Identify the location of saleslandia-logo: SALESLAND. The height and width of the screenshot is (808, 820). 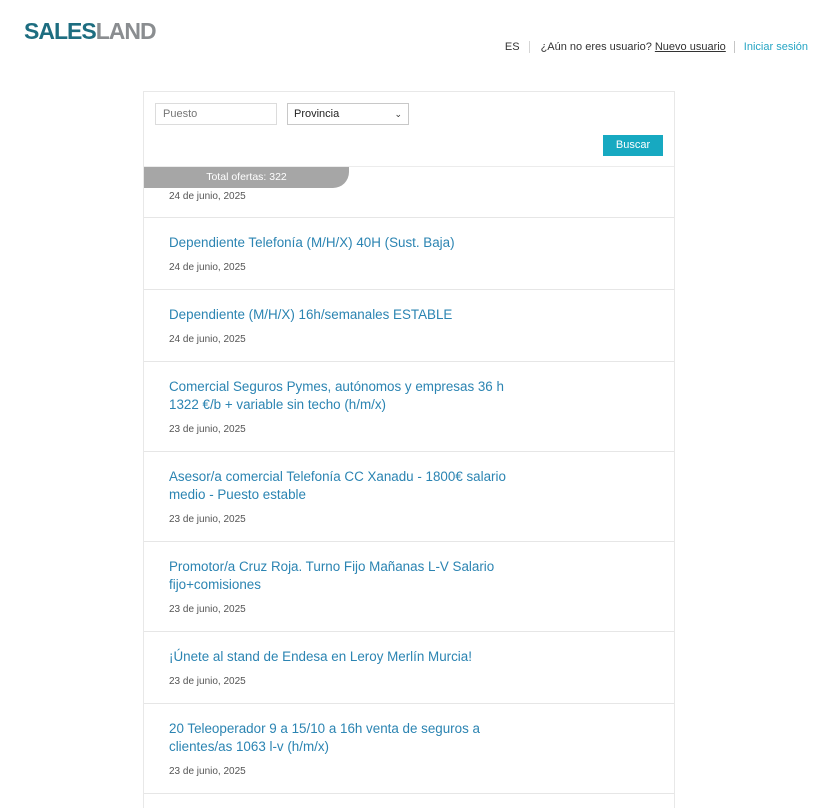
(90, 31).